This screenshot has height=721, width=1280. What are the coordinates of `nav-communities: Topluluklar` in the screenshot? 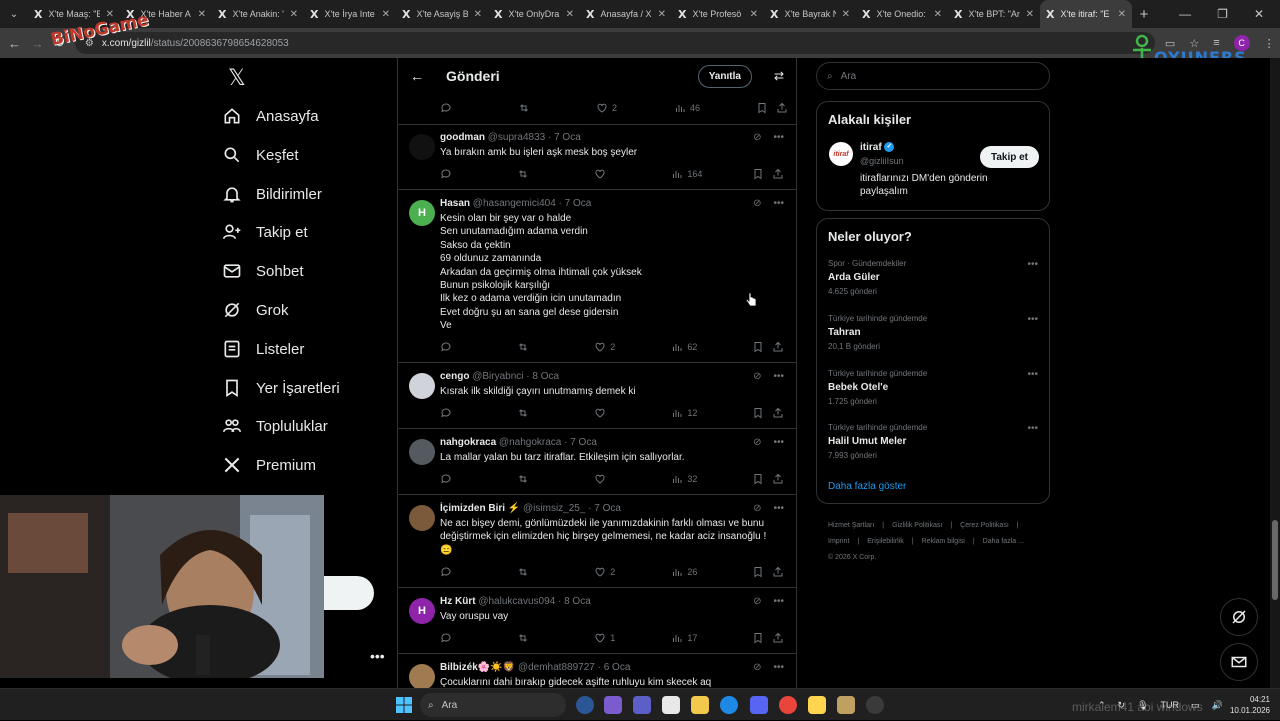 It's located at (275, 426).